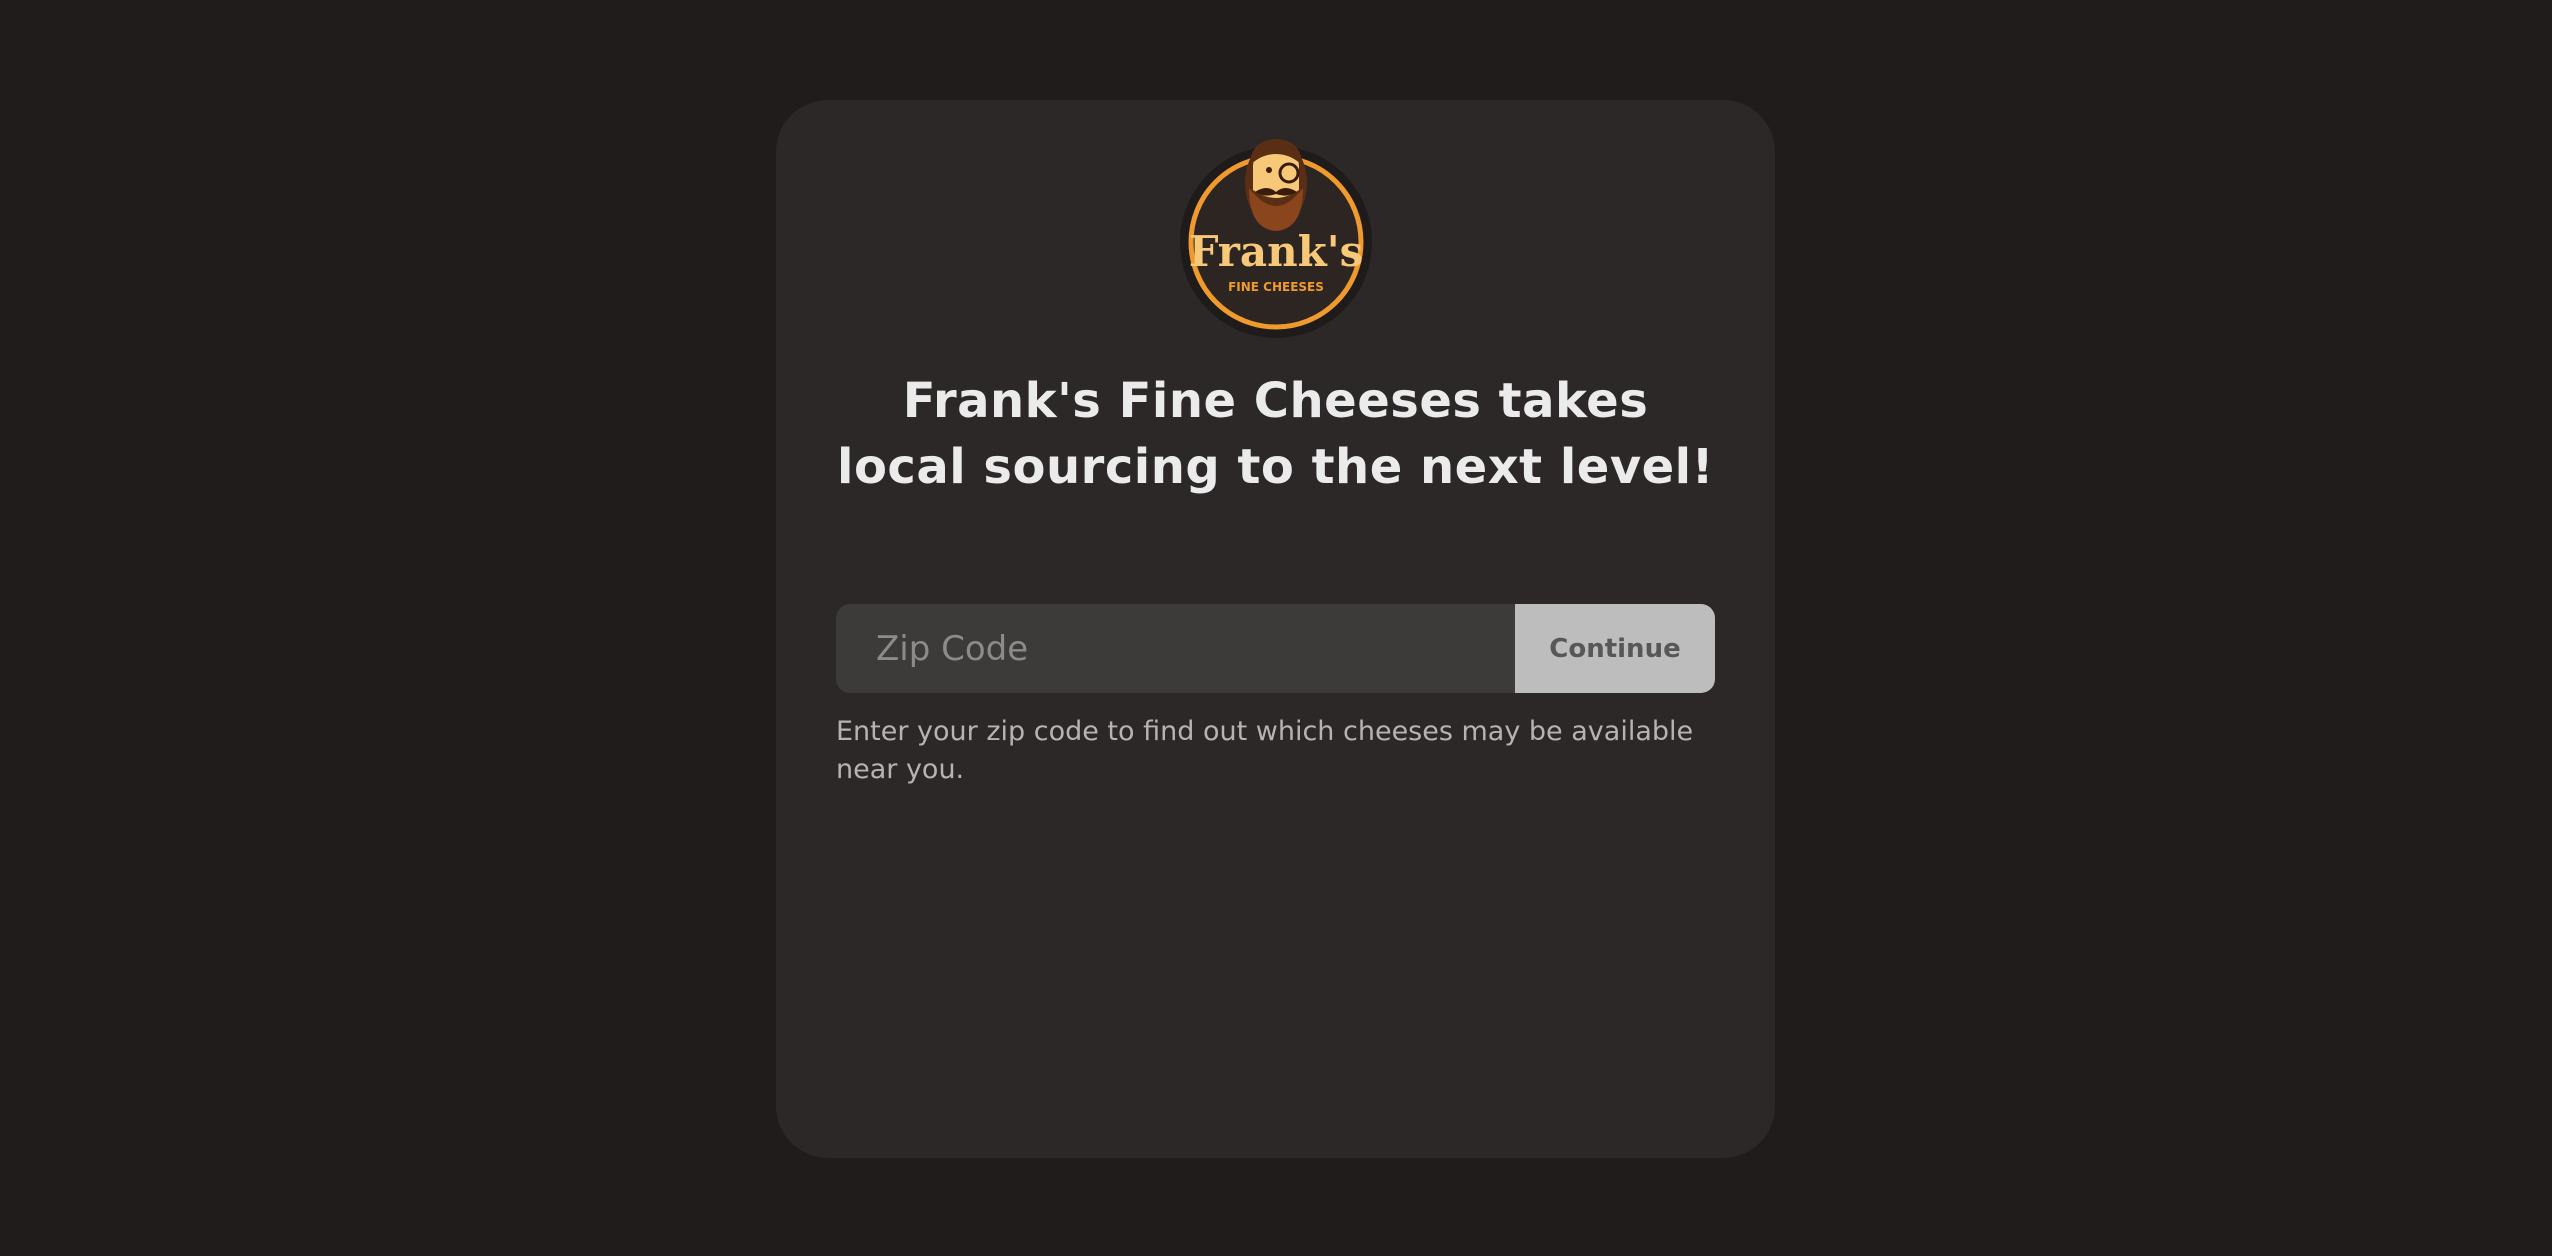 Image resolution: width=2552 pixels, height=1256 pixels. I want to click on zip-code-input, so click(1175, 648).